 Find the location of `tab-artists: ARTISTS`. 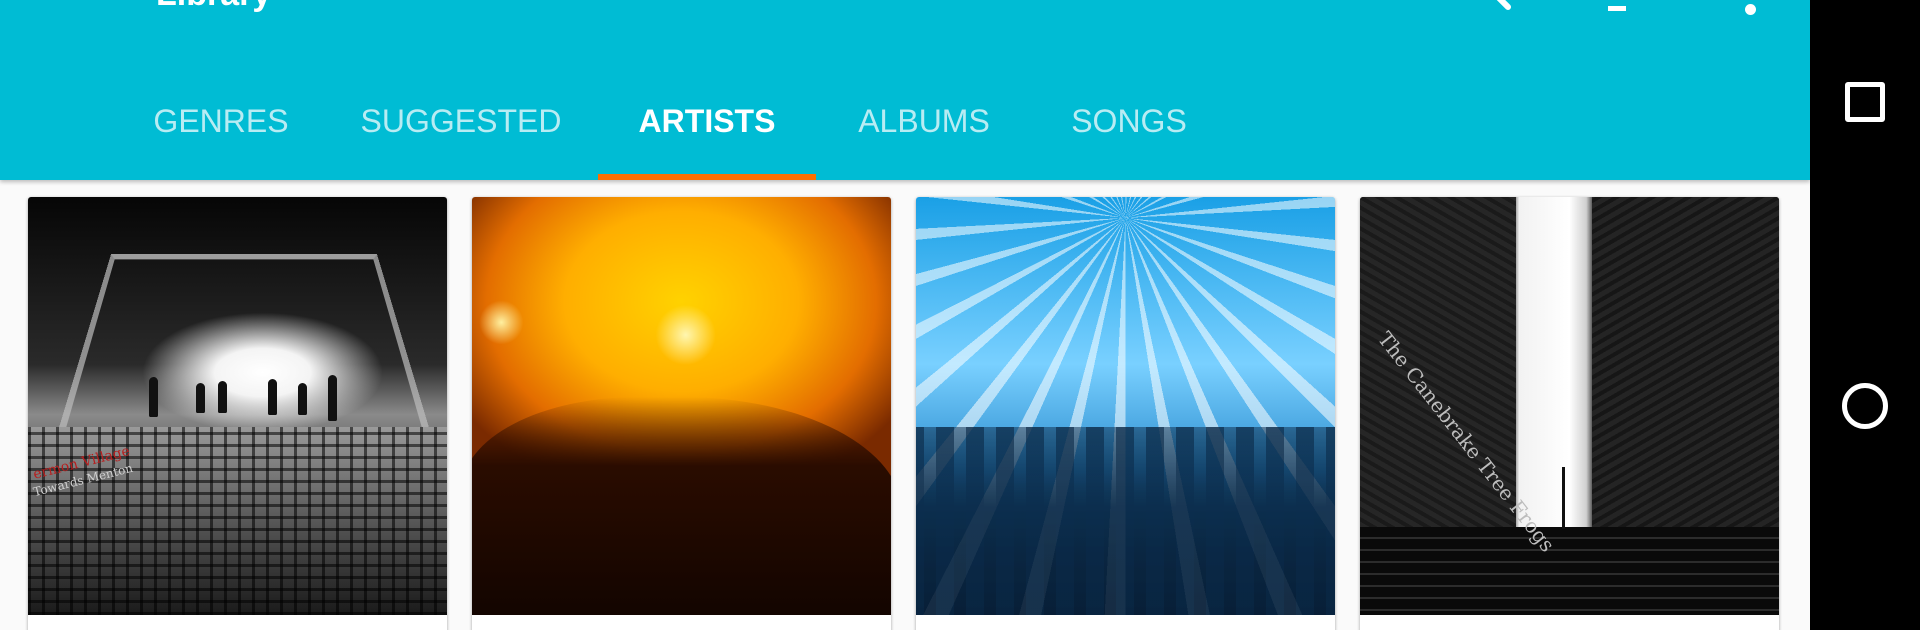

tab-artists: ARTISTS is located at coordinates (707, 133).